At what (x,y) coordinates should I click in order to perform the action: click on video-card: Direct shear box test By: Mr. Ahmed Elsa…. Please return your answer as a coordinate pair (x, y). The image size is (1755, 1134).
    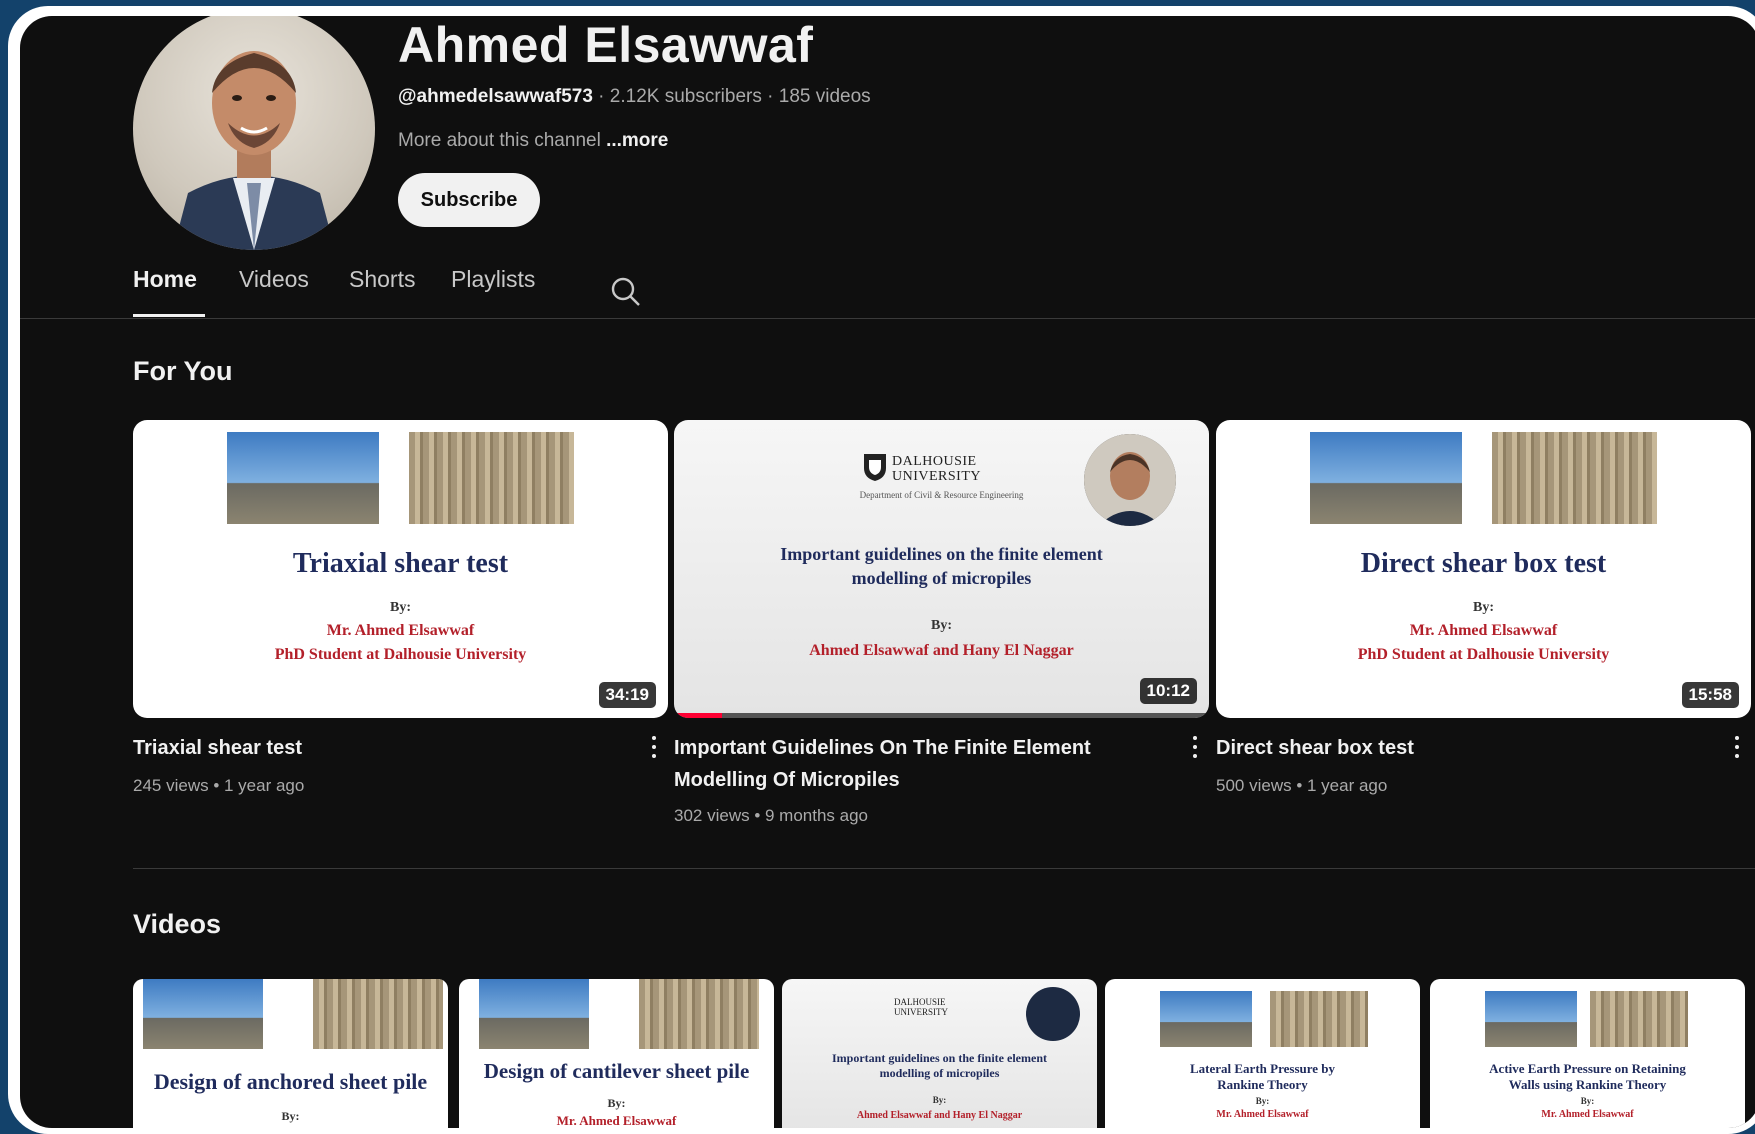
    Looking at the image, I should click on (1483, 607).